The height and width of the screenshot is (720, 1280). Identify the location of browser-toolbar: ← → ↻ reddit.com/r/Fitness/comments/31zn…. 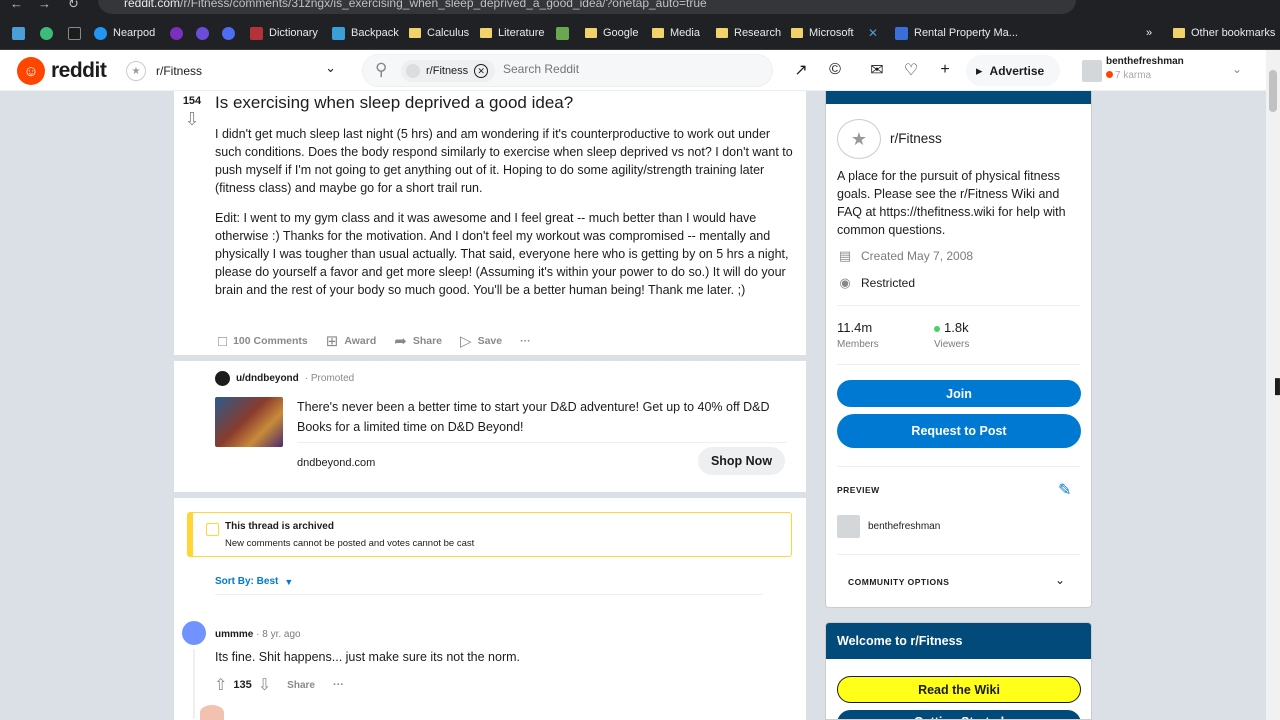
(640, 7).